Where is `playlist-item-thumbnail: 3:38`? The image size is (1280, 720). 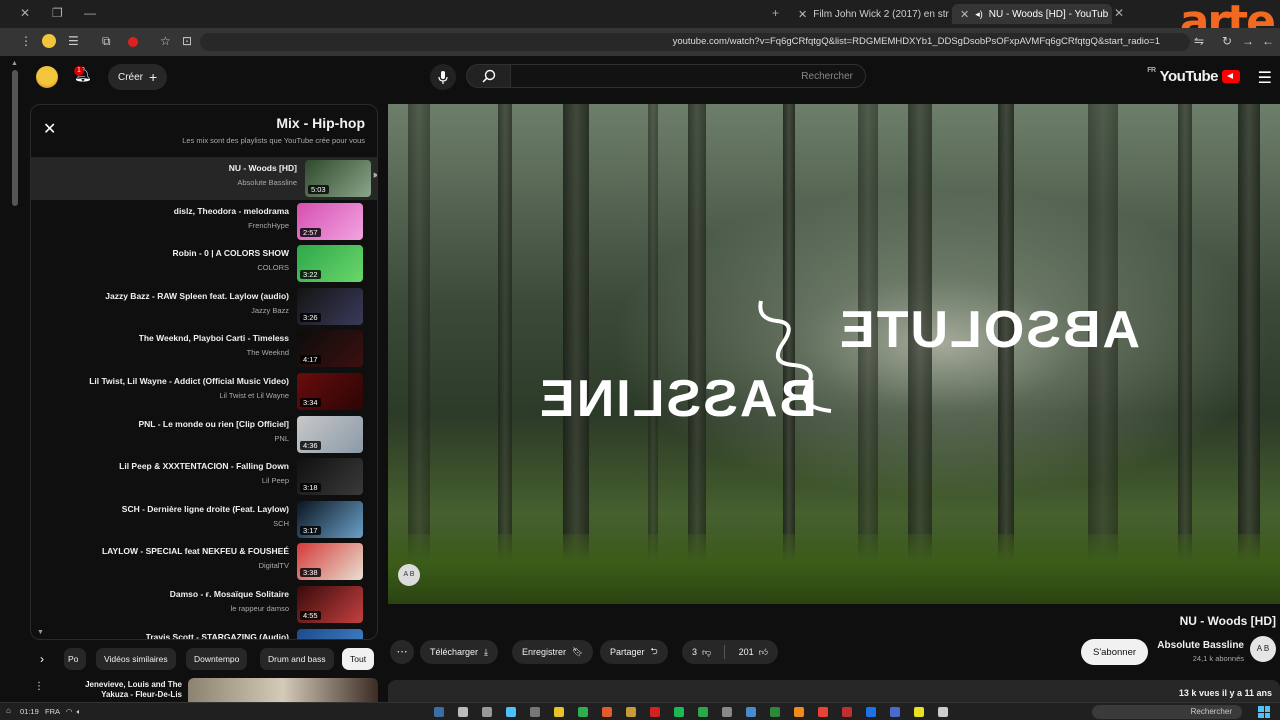 playlist-item-thumbnail: 3:38 is located at coordinates (330, 562).